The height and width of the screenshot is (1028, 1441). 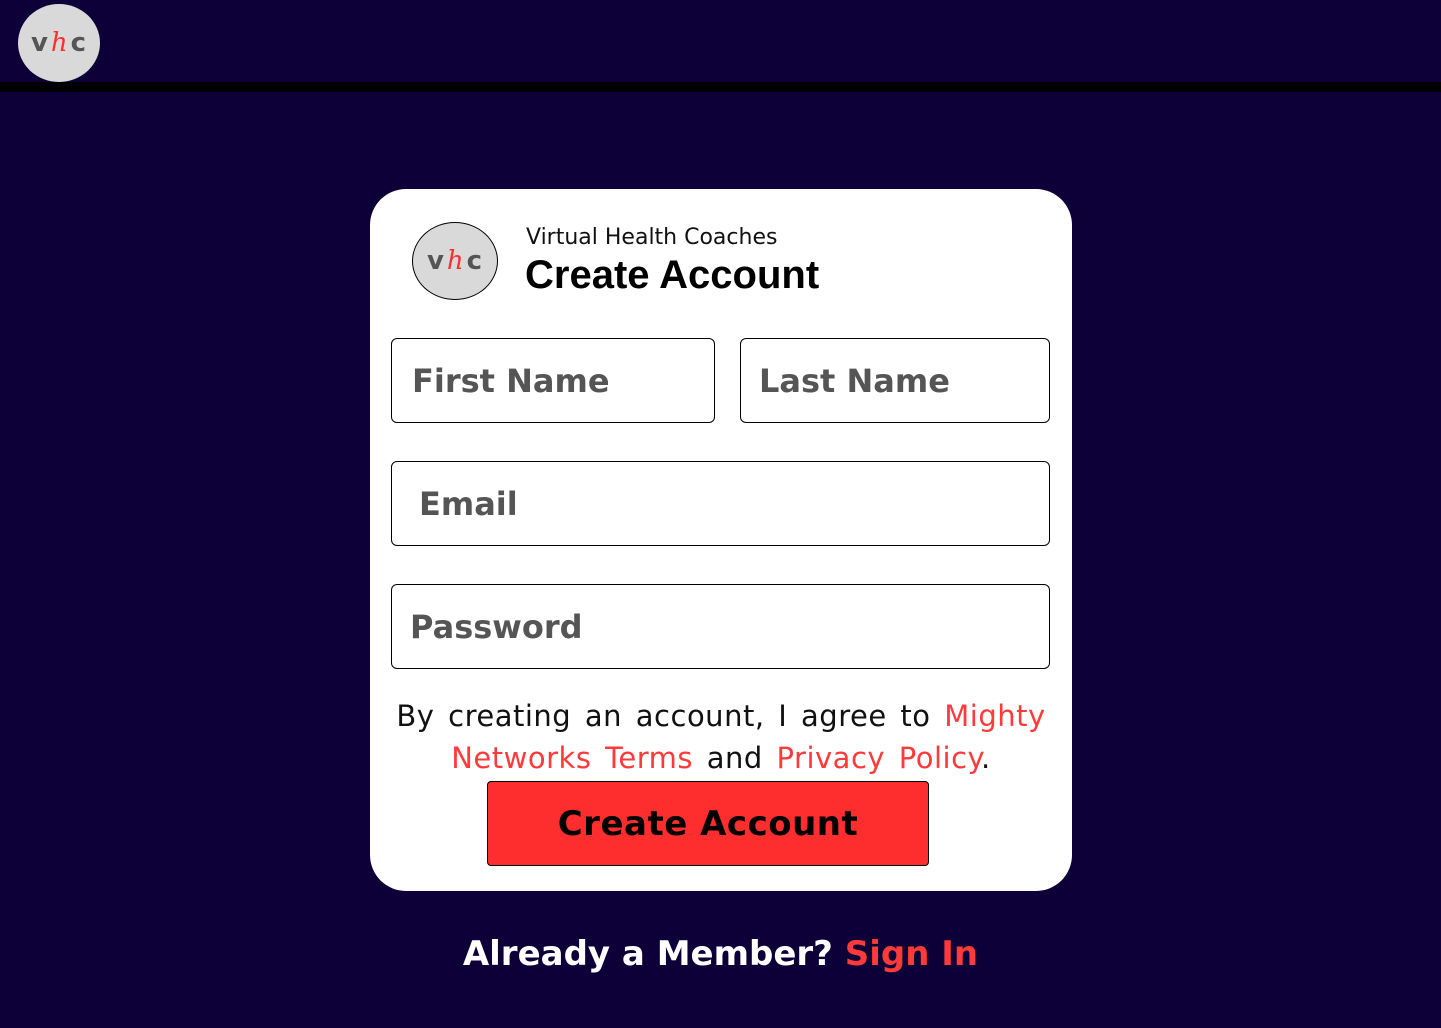 I want to click on card-logo: vhc, so click(x=455, y=261).